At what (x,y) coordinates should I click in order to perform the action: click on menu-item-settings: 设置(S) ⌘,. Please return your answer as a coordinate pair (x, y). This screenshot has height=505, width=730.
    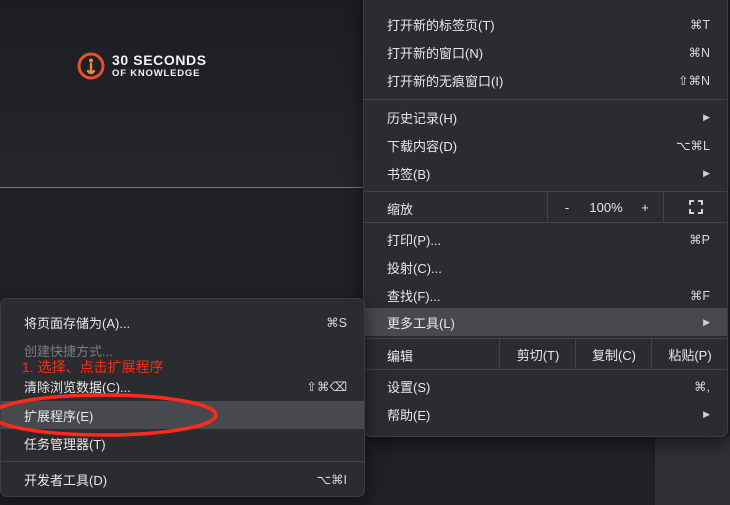
    Looking at the image, I should click on (545, 386).